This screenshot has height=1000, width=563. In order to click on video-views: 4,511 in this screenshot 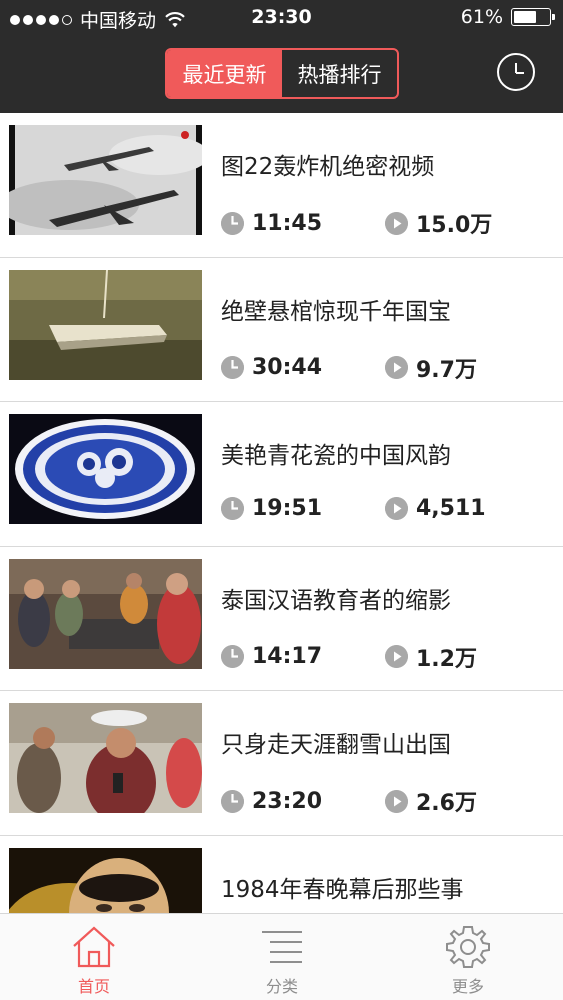, I will do `click(451, 509)`.